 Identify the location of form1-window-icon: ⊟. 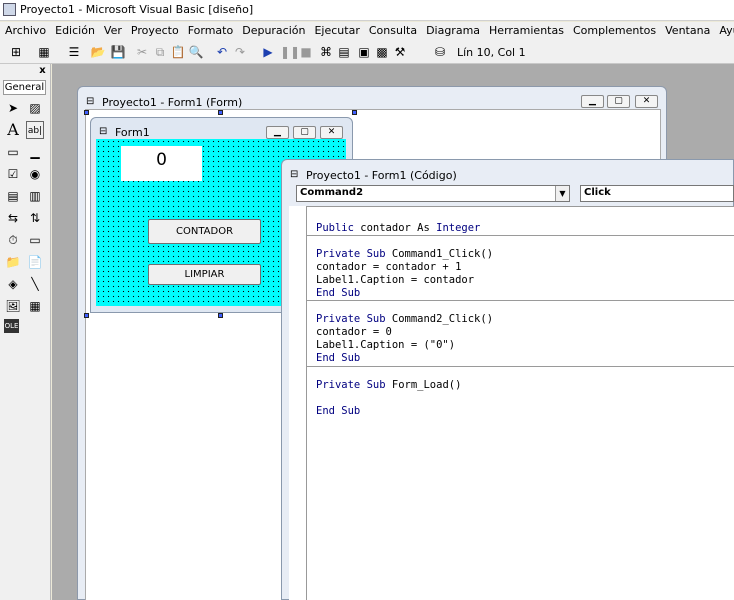
(103, 131).